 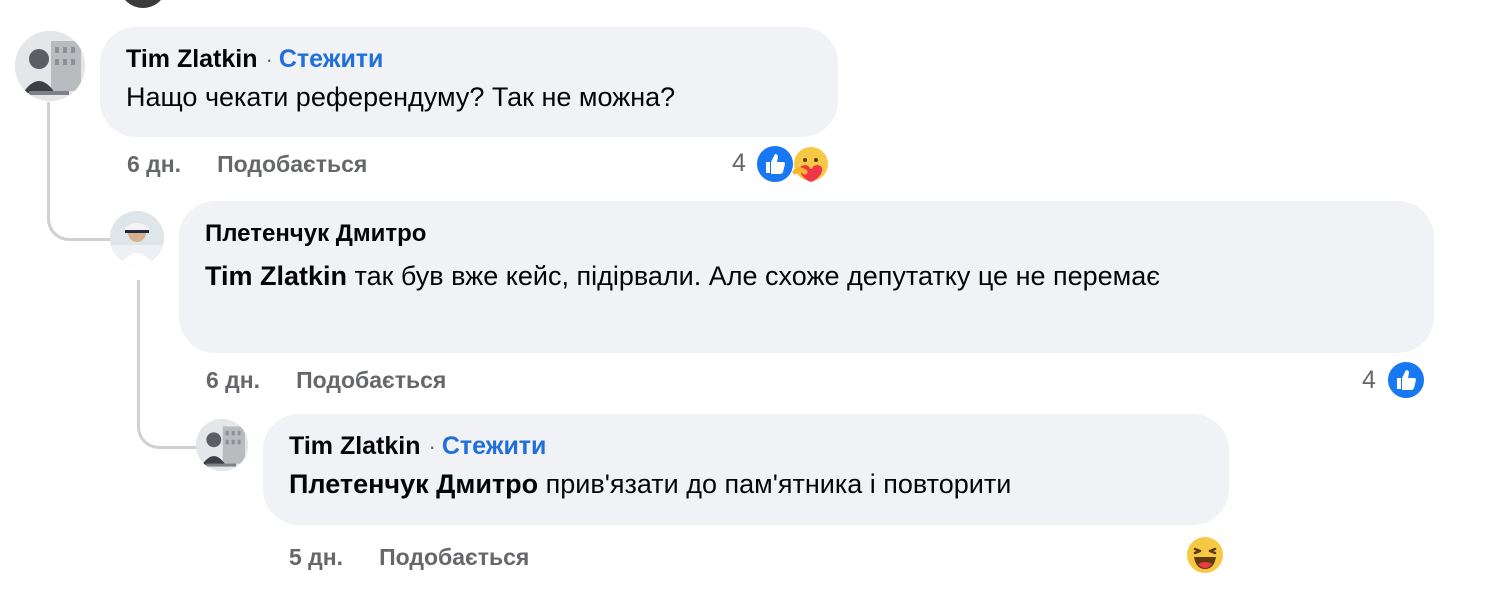 What do you see at coordinates (143, 4) in the screenshot?
I see `avatar-partial` at bounding box center [143, 4].